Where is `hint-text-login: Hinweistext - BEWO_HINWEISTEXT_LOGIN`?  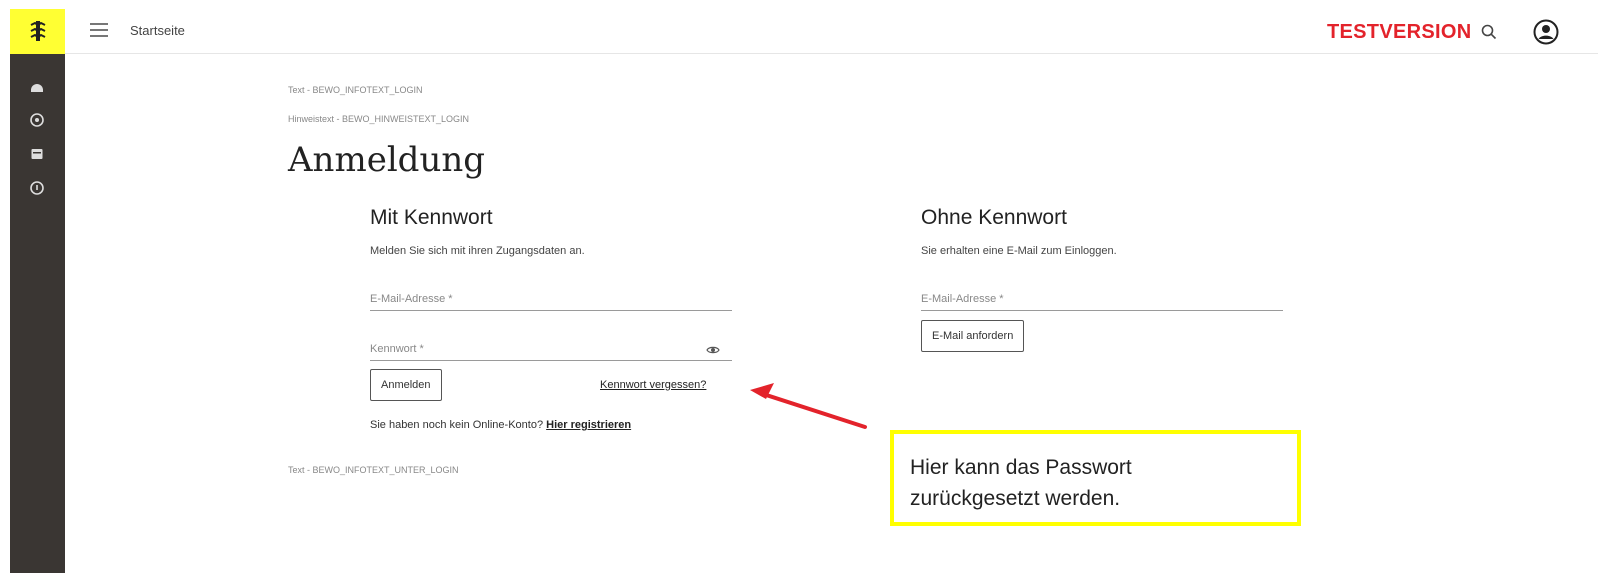 hint-text-login: Hinweistext - BEWO_HINWEISTEXT_LOGIN is located at coordinates (379, 119).